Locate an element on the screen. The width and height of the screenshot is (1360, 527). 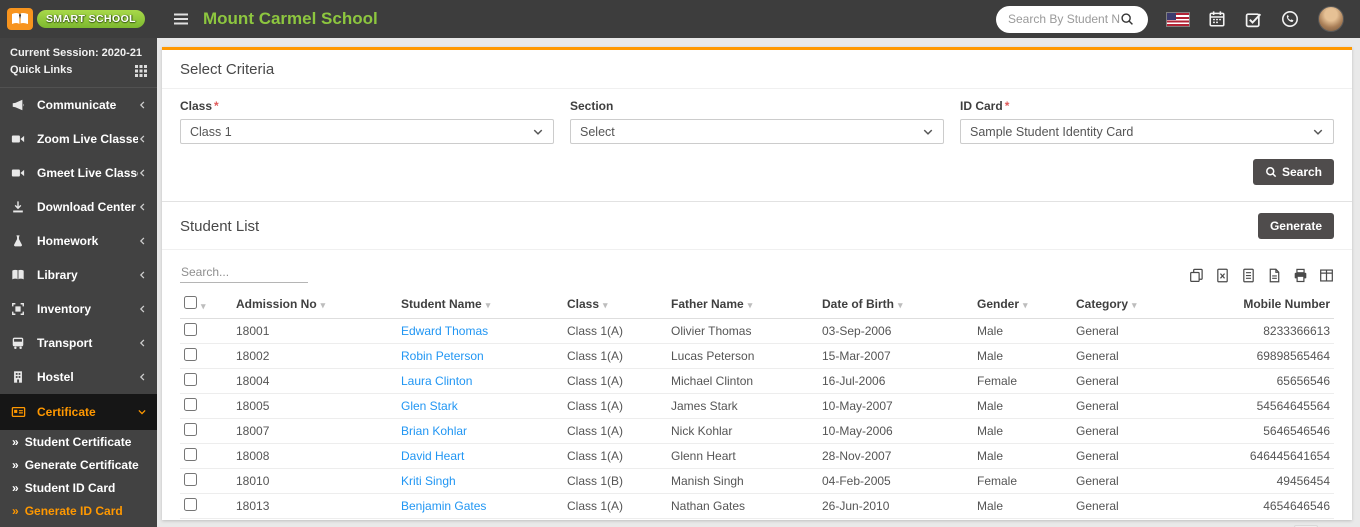
sidebar-subitem-student-certificate: » Student Certificate is located at coordinates (78, 441).